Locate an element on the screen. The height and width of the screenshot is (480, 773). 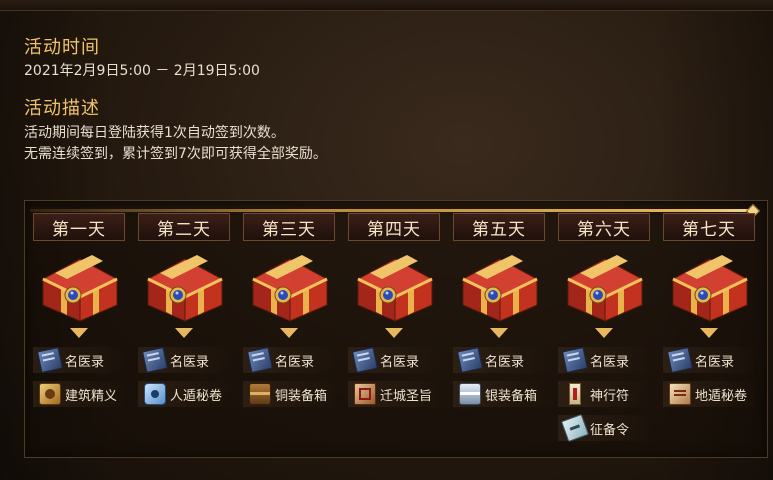
day-header: 第五天 is located at coordinates (499, 227).